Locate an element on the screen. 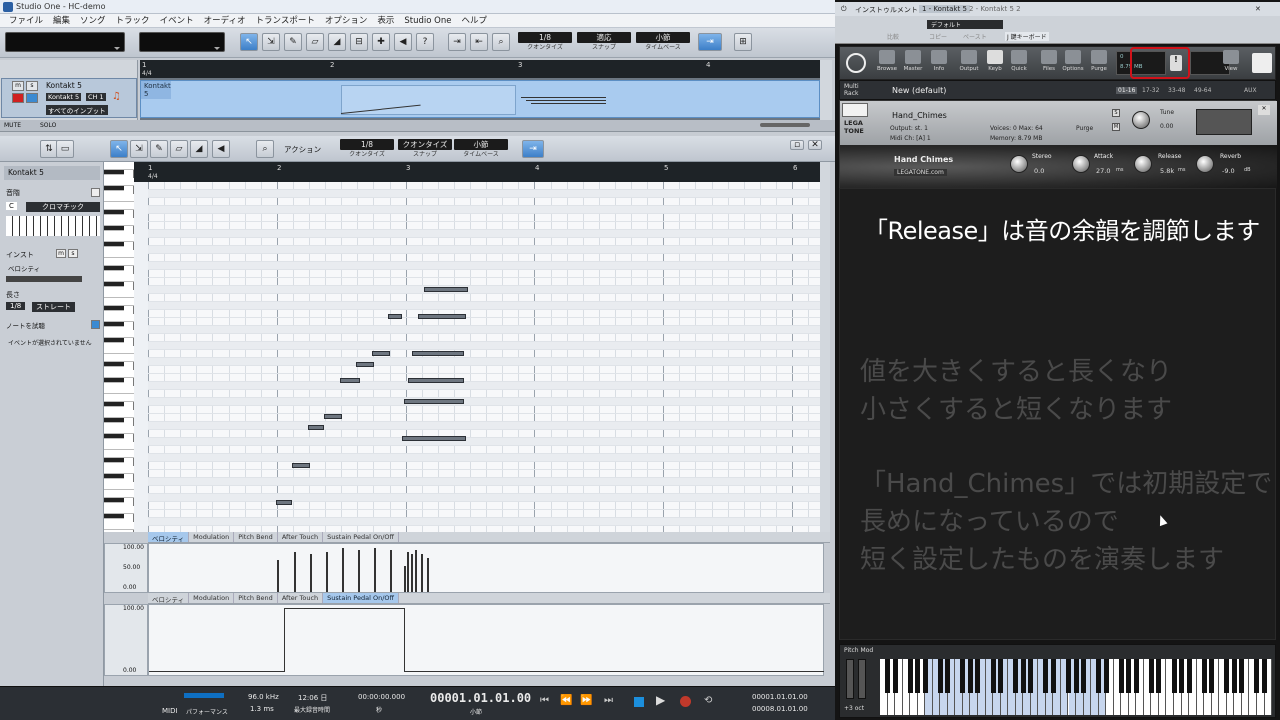  wrench-icon is located at coordinates (855, 110).